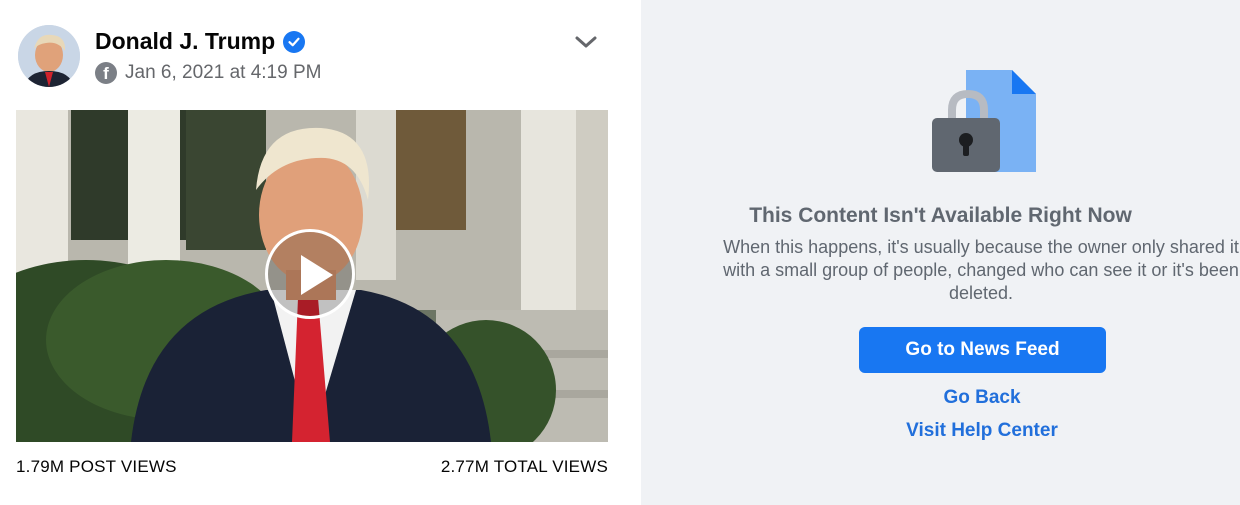 The height and width of the screenshot is (505, 1240). What do you see at coordinates (940, 215) in the screenshot?
I see `unavailable-title: This Content Isn't Available Right Now` at bounding box center [940, 215].